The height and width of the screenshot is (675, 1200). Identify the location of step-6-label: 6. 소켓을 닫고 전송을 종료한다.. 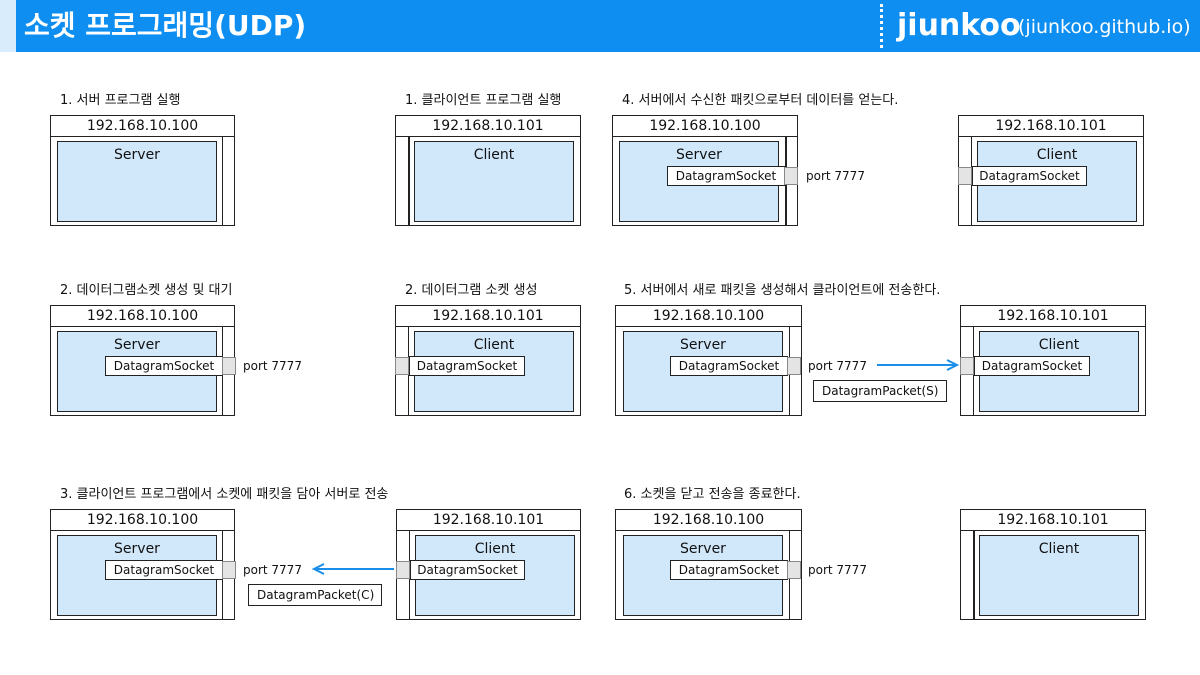
(712, 494).